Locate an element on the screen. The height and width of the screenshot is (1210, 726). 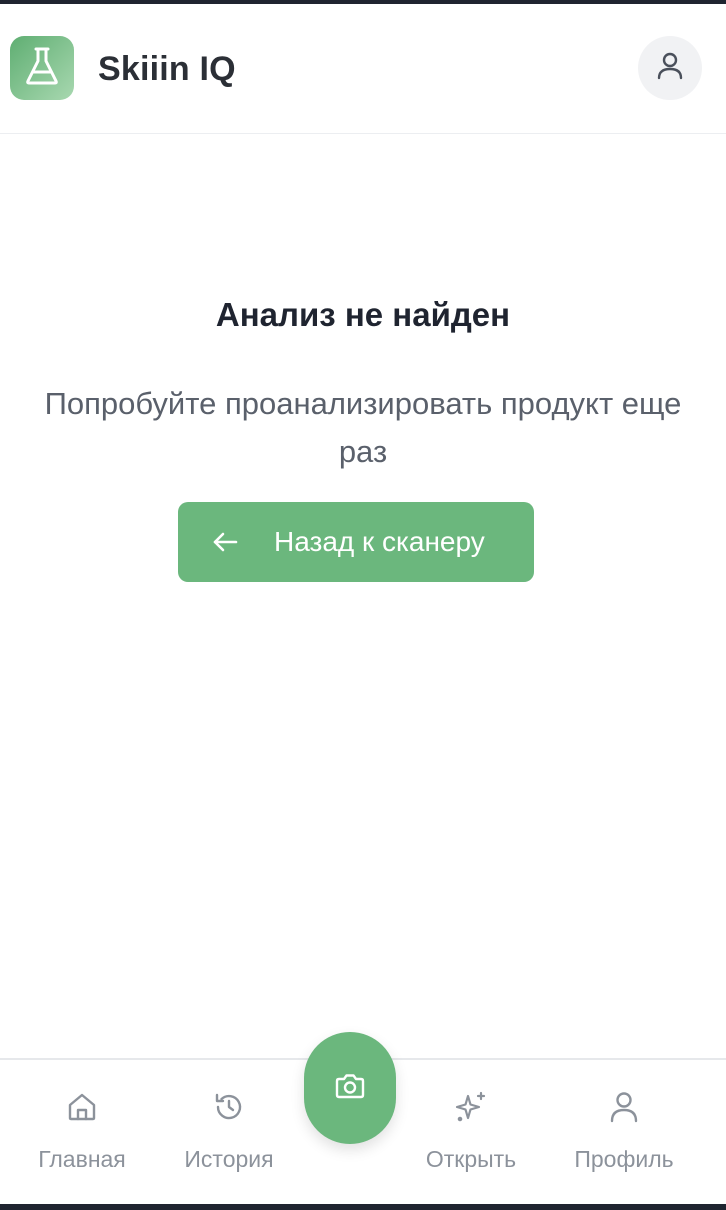
subtitle-line-2: раз is located at coordinates (363, 451).